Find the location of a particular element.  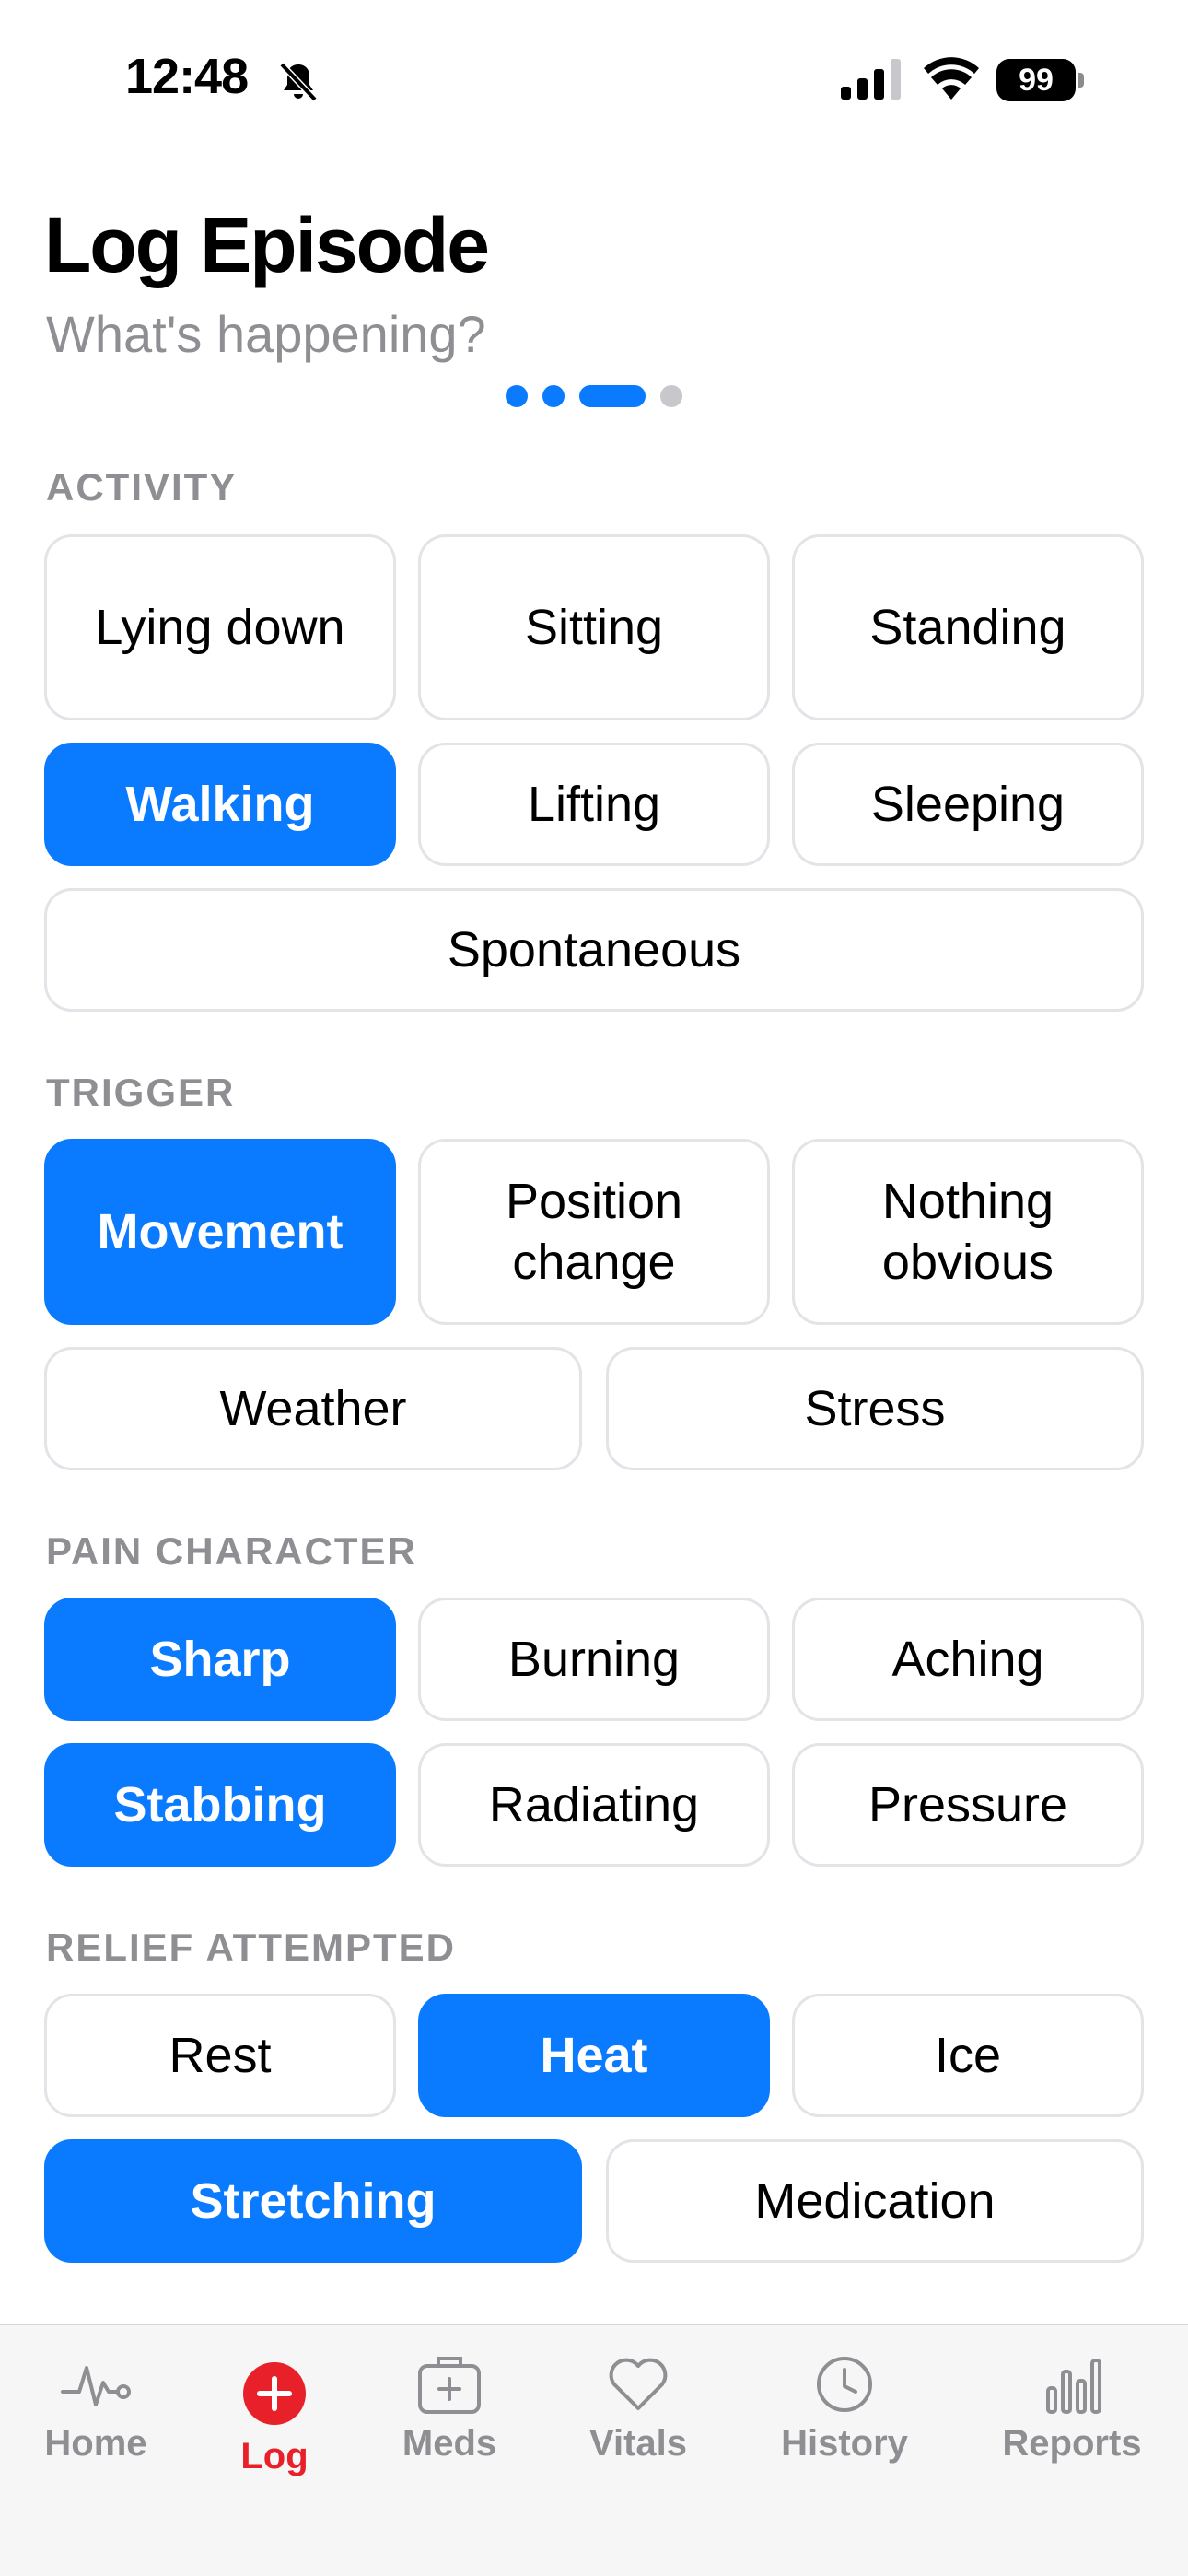

trigger-option-movement: Movement is located at coordinates (220, 1232).